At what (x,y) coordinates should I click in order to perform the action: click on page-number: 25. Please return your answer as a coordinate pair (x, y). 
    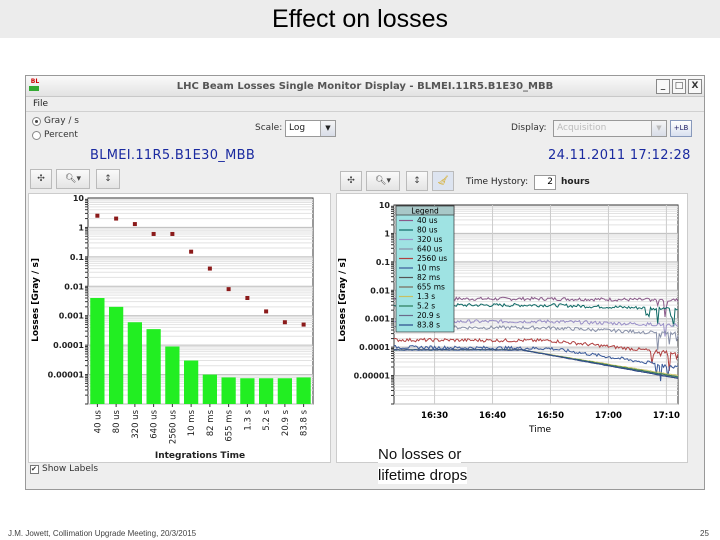
    Looking at the image, I should click on (704, 533).